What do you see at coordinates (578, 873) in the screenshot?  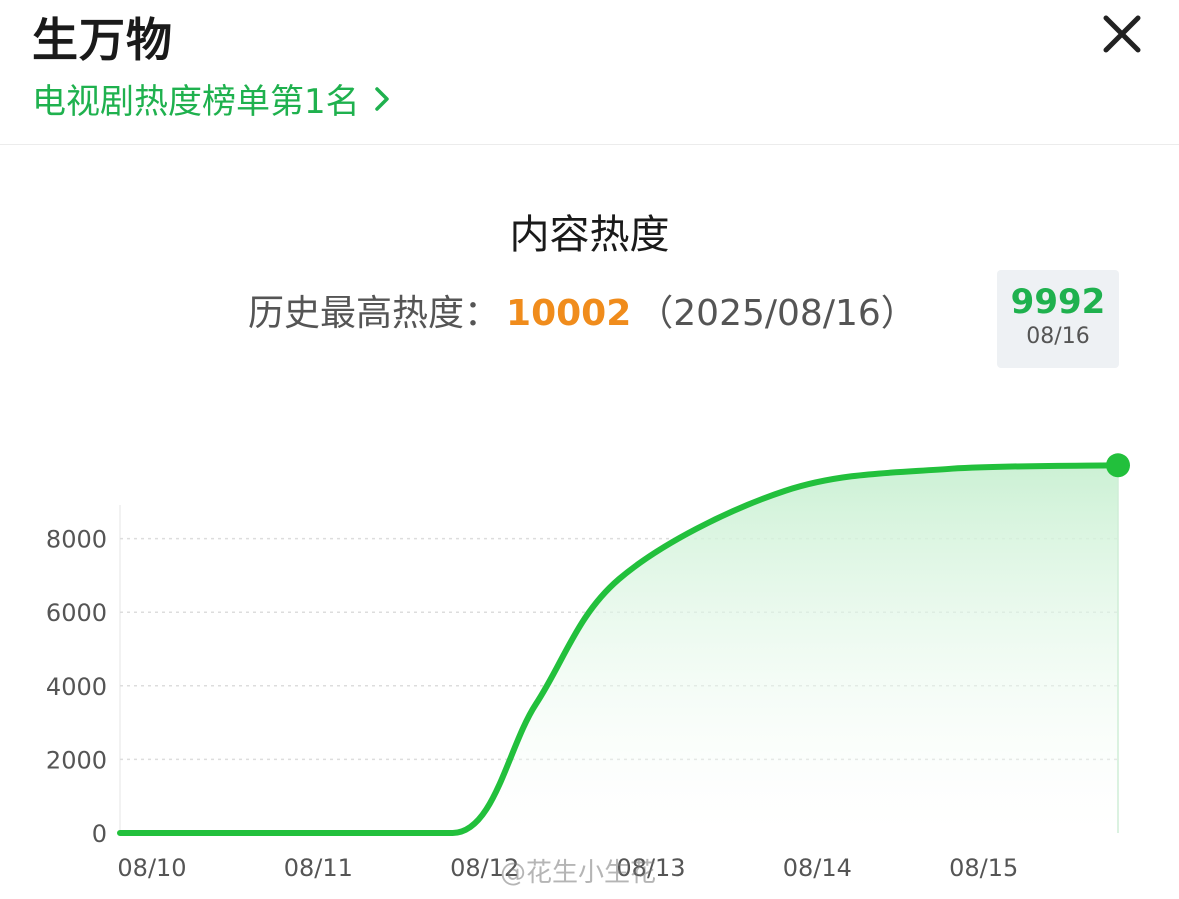 I see `watermark: @花生小生花` at bounding box center [578, 873].